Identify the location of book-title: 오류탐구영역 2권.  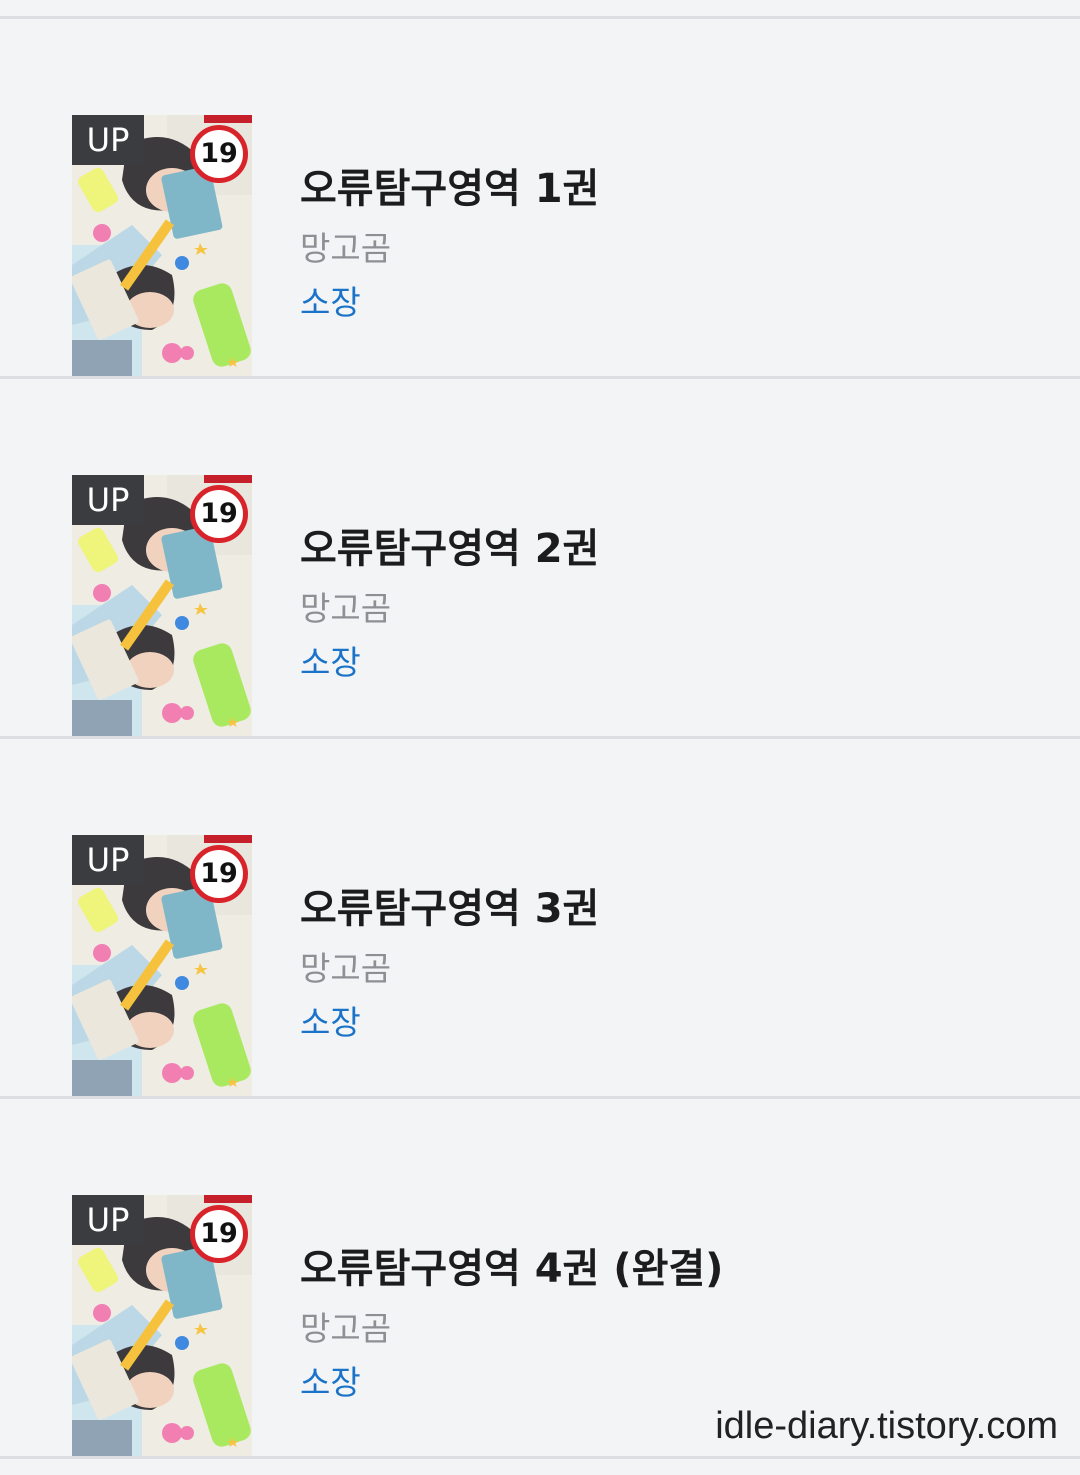
(449, 549).